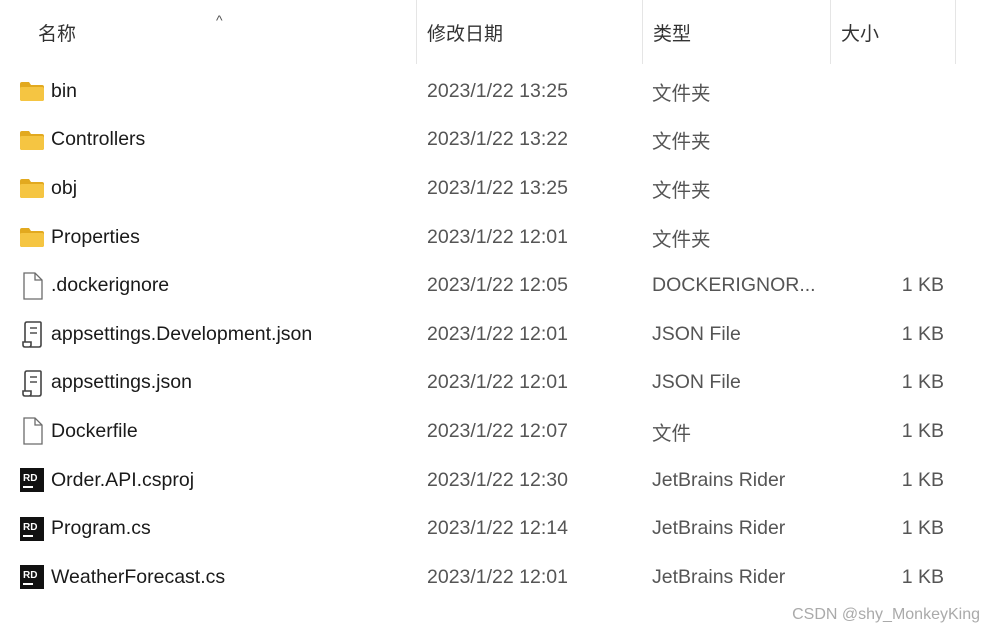 This screenshot has width=994, height=632. I want to click on file-name: appsettings.json, so click(121, 382).